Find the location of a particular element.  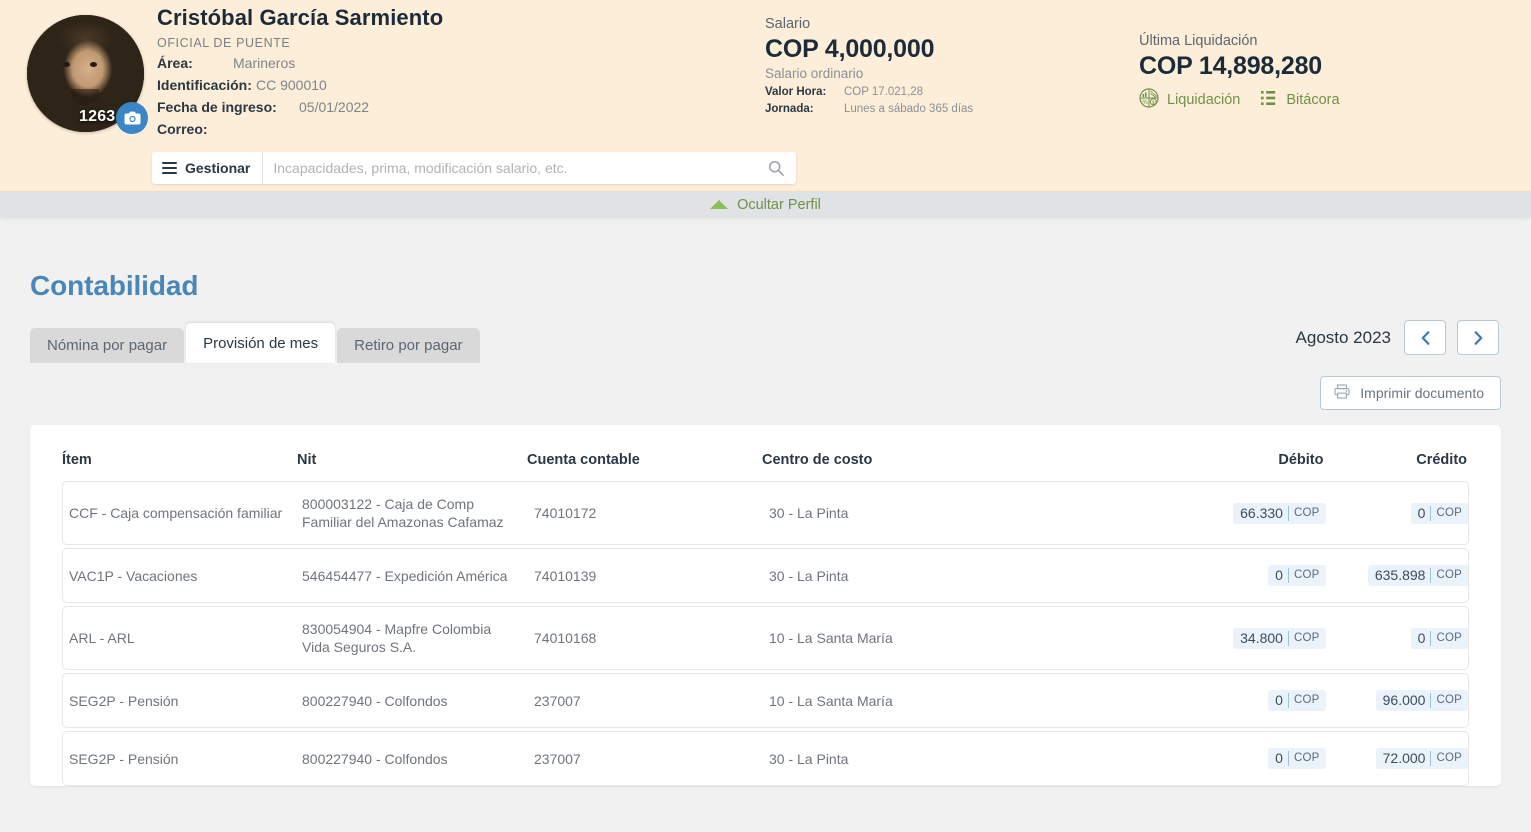

previous-month-button is located at coordinates (1425, 337).